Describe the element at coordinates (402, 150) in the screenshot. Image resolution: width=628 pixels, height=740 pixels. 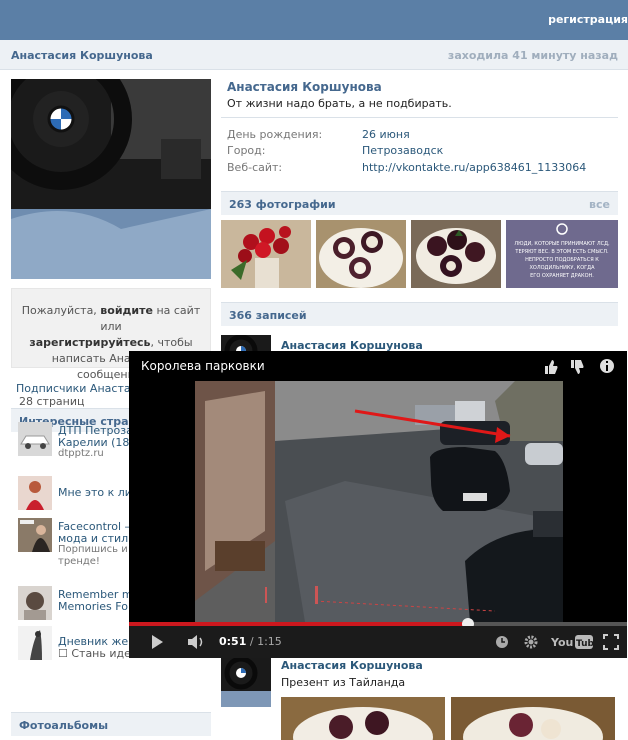
I see `info-value: Петрозаводск` at that location.